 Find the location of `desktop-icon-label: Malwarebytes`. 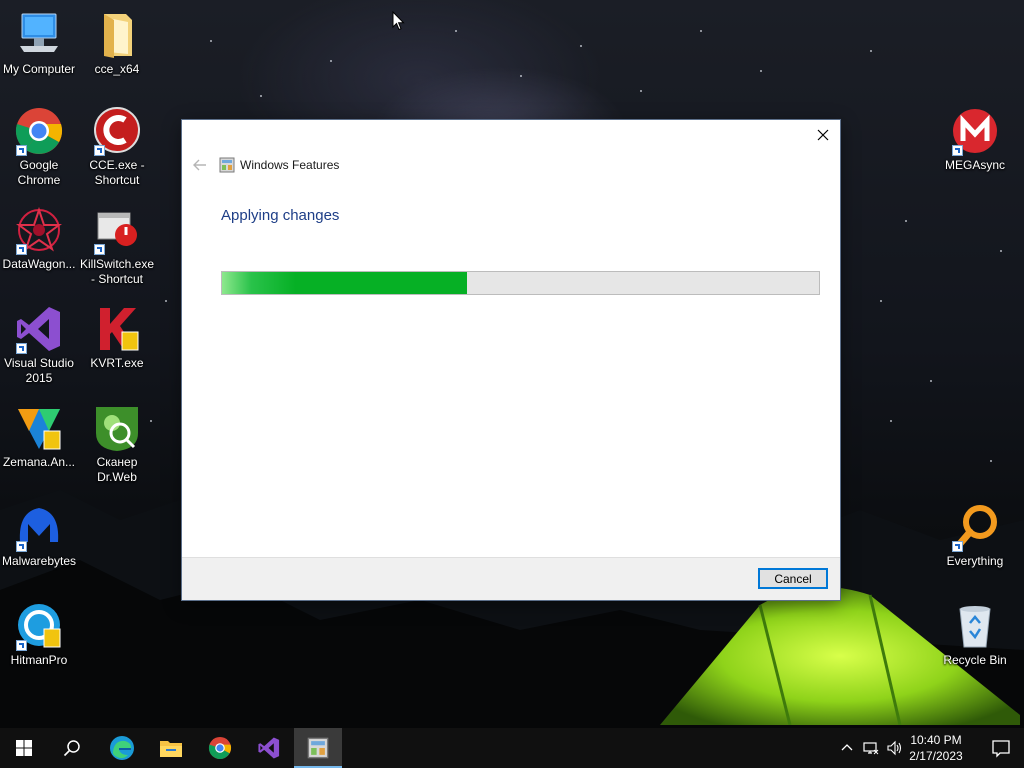

desktop-icon-label: Malwarebytes is located at coordinates (39, 561).